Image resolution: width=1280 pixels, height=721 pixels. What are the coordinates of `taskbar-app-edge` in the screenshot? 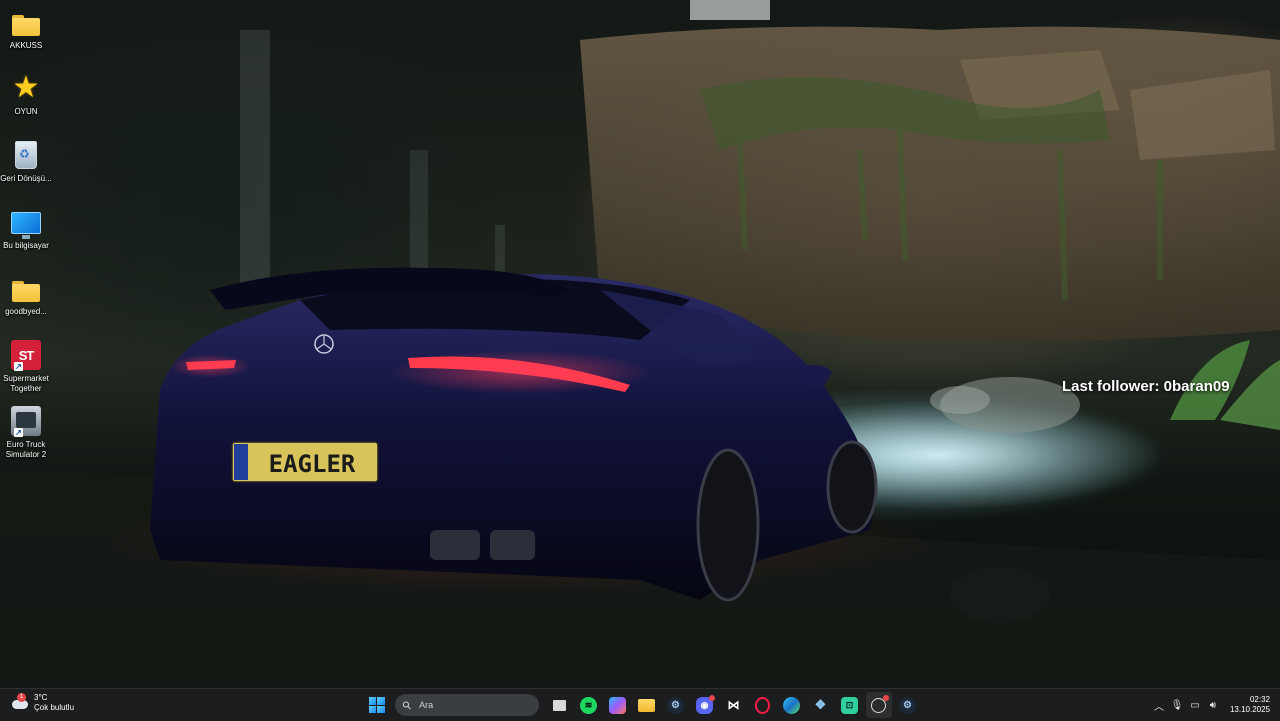 It's located at (792, 705).